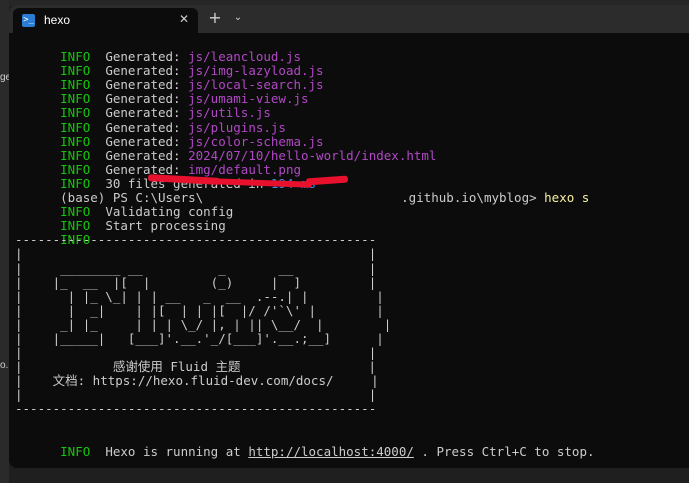  What do you see at coordinates (244, 57) in the screenshot?
I see `generated-file: js/leancloud.js` at bounding box center [244, 57].